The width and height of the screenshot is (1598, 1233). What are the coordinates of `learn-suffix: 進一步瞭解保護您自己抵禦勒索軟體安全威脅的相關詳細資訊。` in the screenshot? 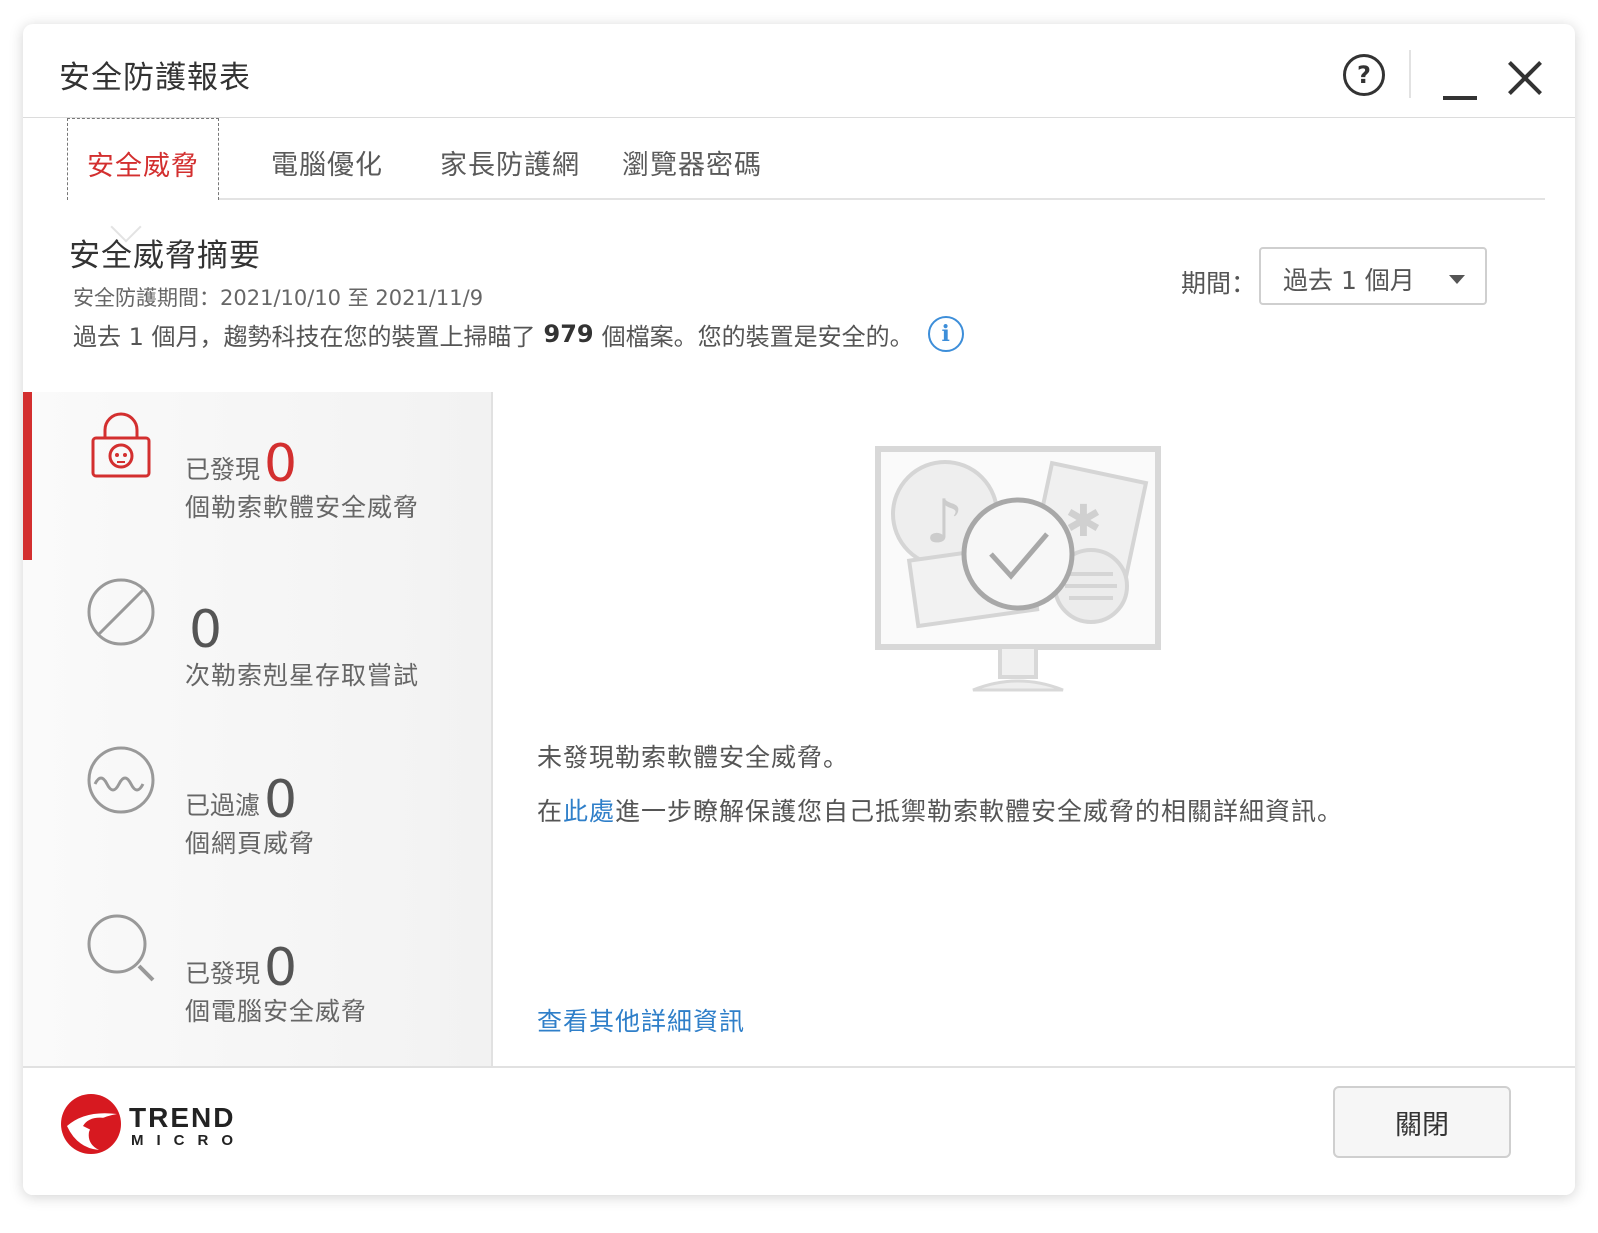 It's located at (979, 811).